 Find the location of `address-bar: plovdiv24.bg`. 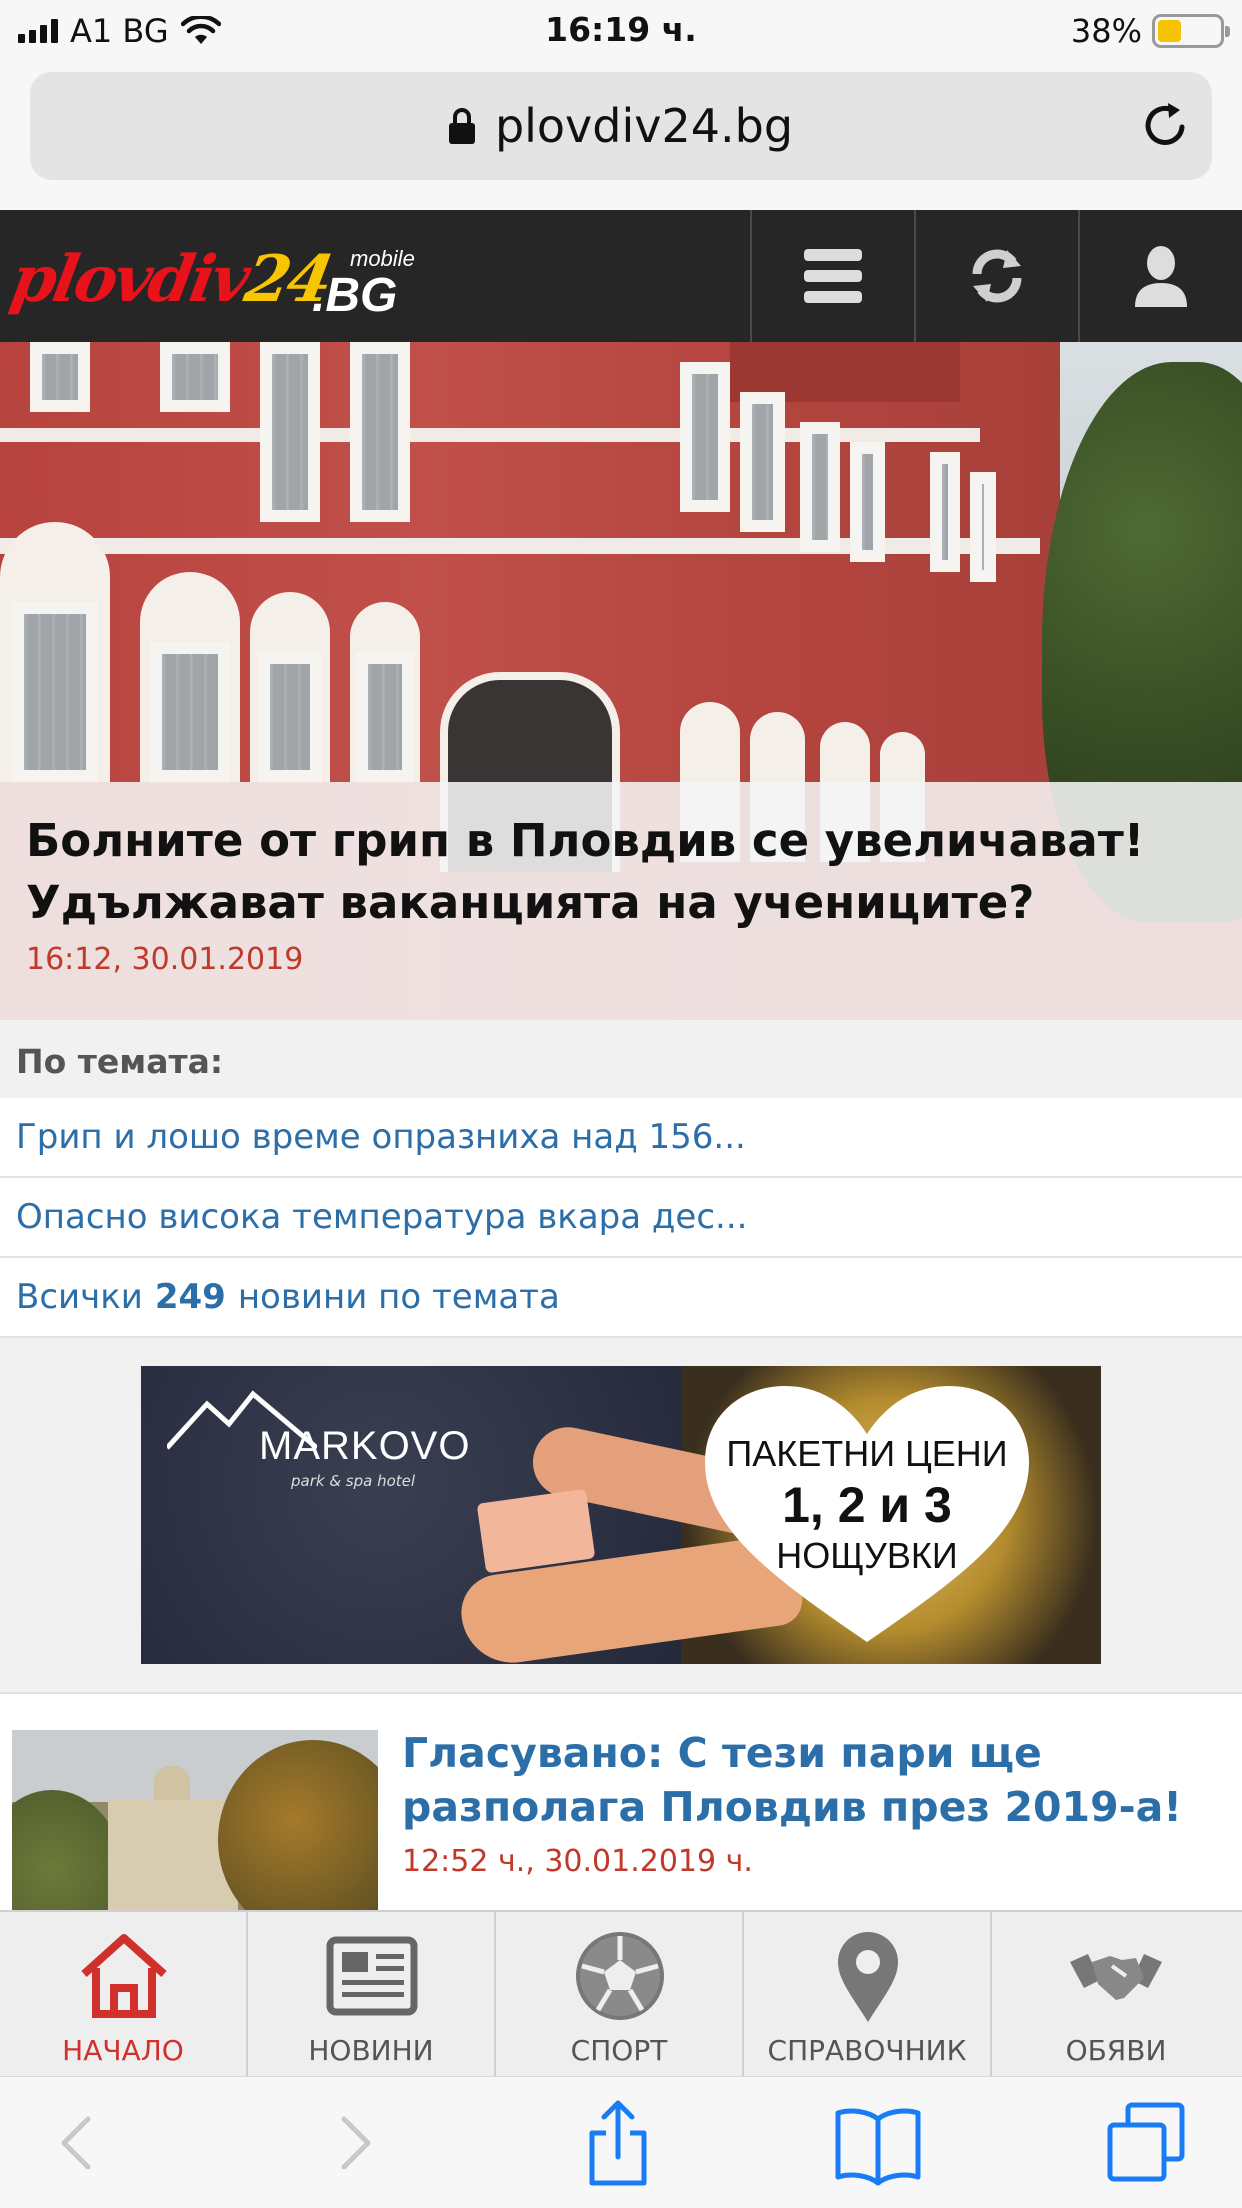

address-bar: plovdiv24.bg is located at coordinates (621, 126).